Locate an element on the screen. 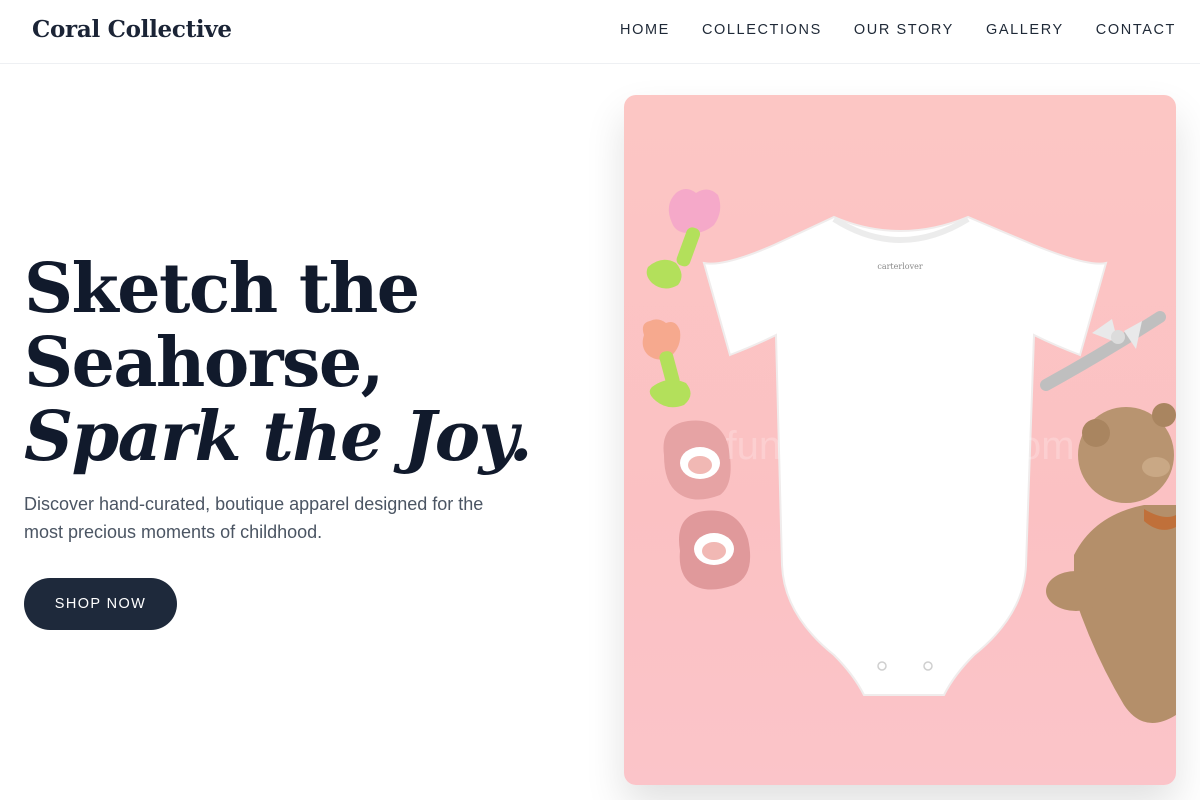  hero-title-line-1: Sketch the is located at coordinates (222, 289).